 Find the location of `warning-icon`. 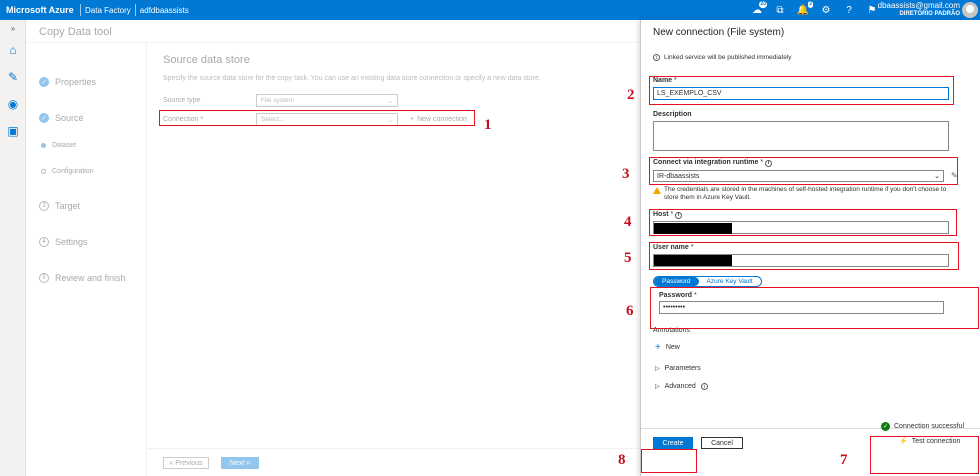

warning-icon is located at coordinates (657, 190).